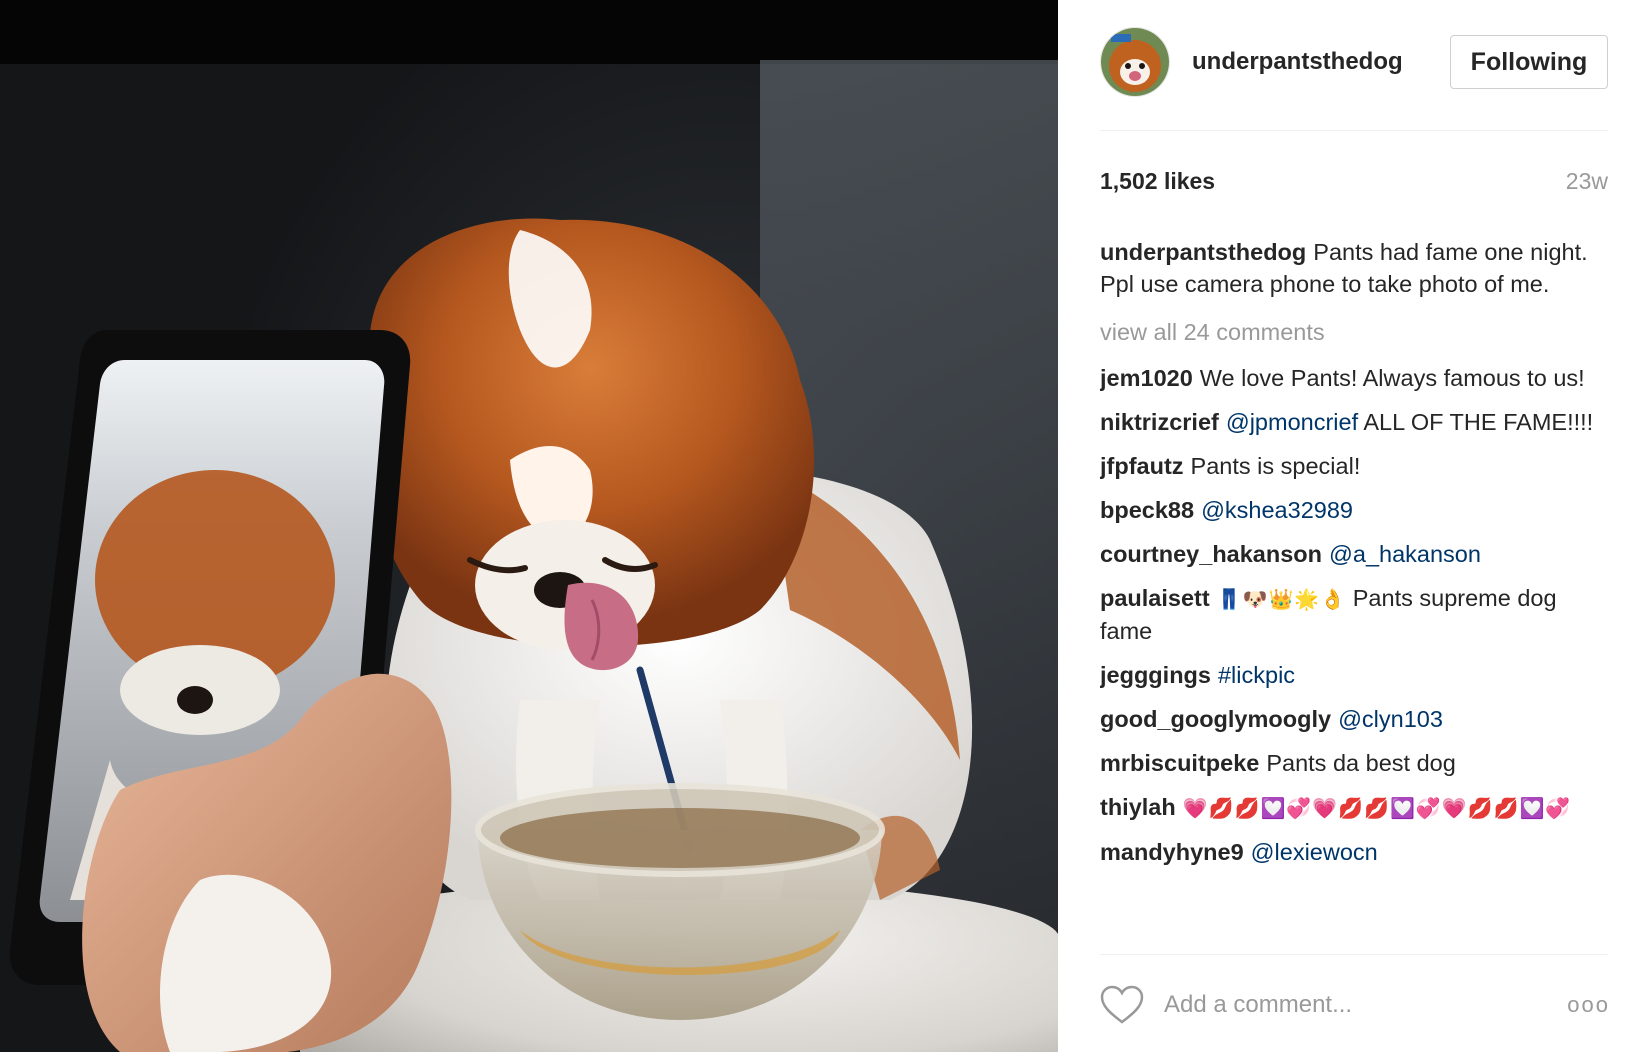  I want to click on author-avatar, so click(1135, 62).